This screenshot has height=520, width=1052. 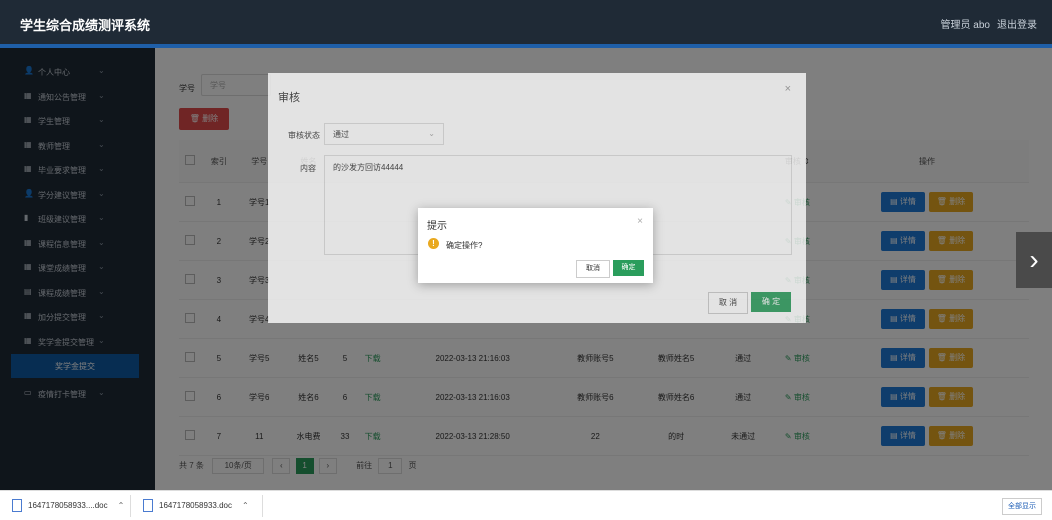 What do you see at coordinates (1017, 23) in the screenshot?
I see `logout-link: 退出登录` at bounding box center [1017, 23].